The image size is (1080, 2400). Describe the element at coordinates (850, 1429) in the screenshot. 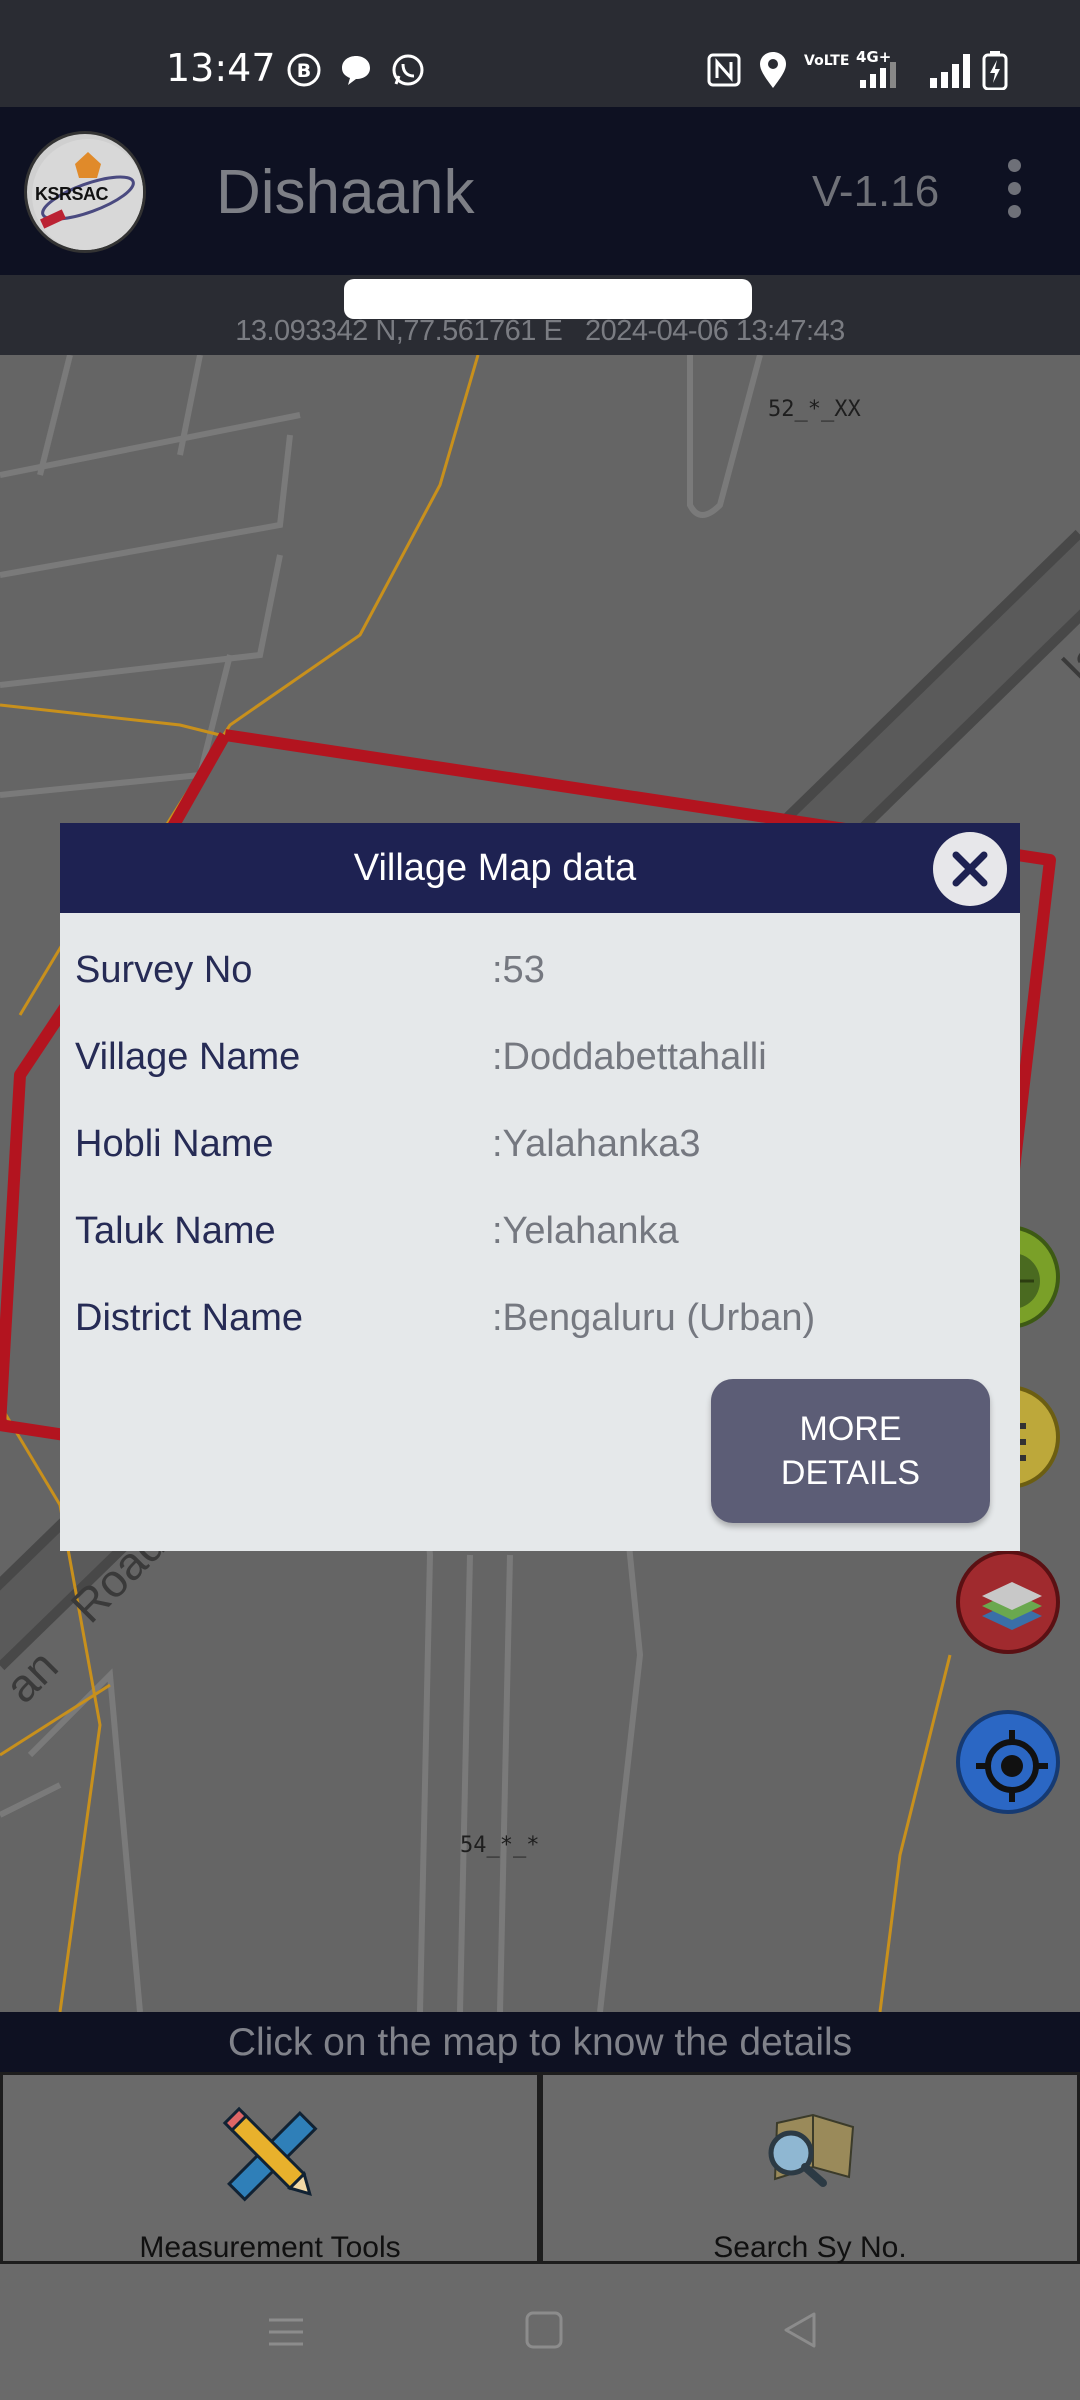

I see `more-details-line1: MORE` at that location.